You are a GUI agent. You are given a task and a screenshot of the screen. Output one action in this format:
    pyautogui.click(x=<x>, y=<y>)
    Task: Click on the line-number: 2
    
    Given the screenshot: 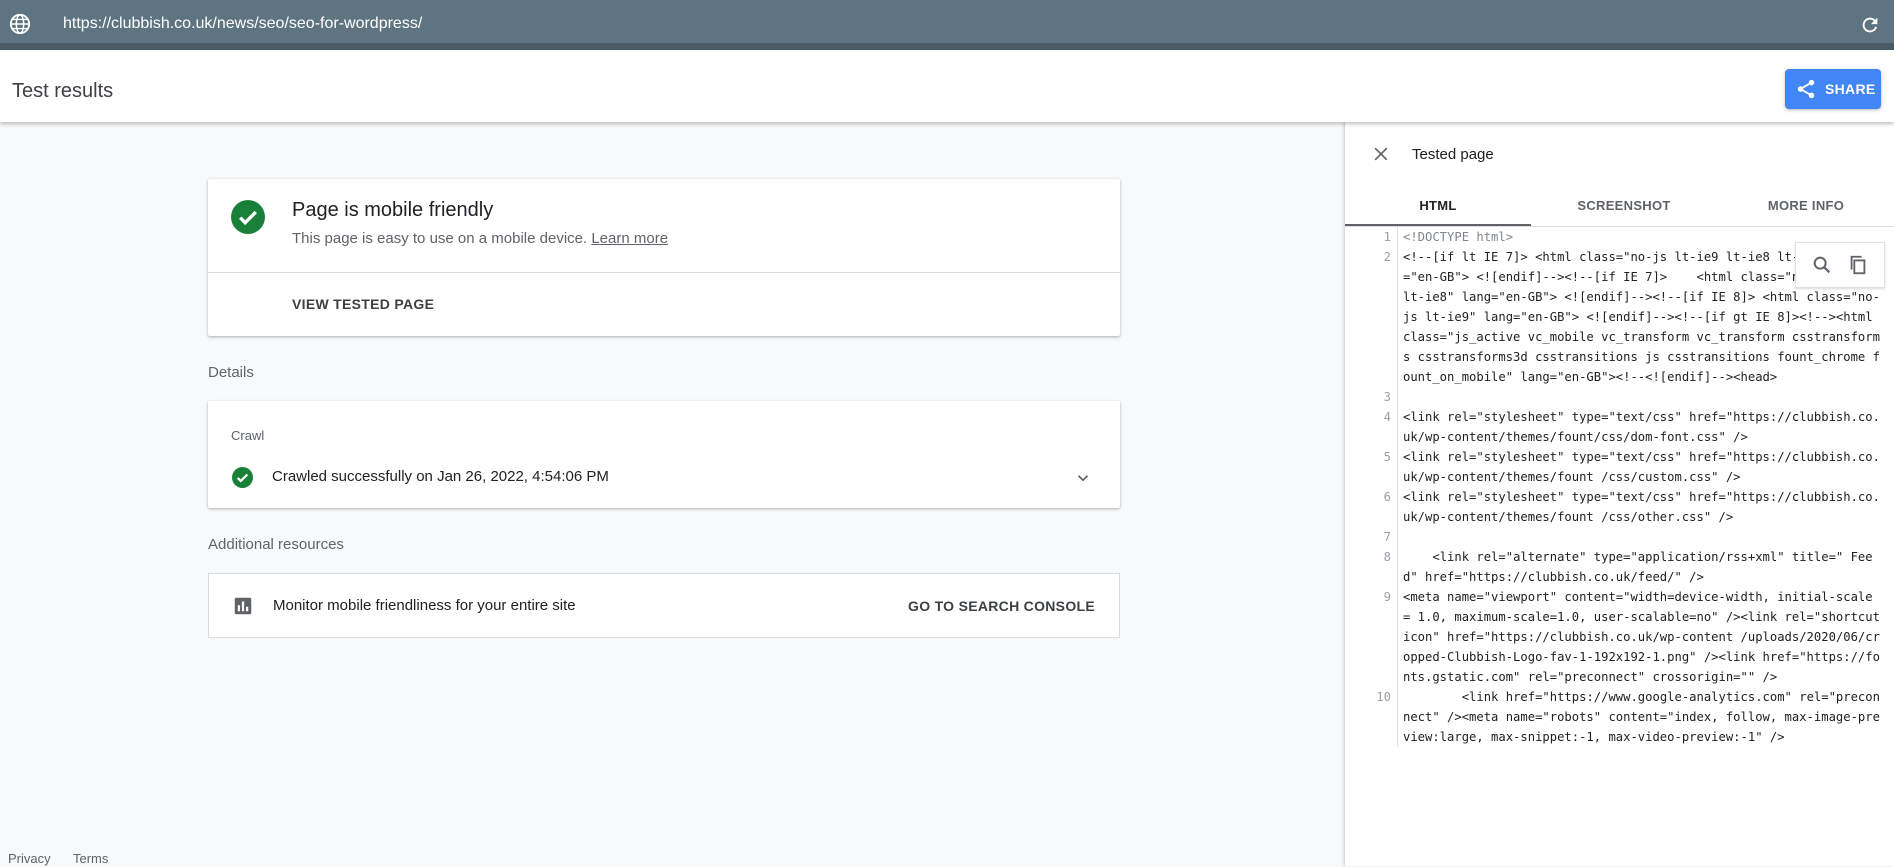 What is the action you would take?
    pyautogui.click(x=1387, y=257)
    